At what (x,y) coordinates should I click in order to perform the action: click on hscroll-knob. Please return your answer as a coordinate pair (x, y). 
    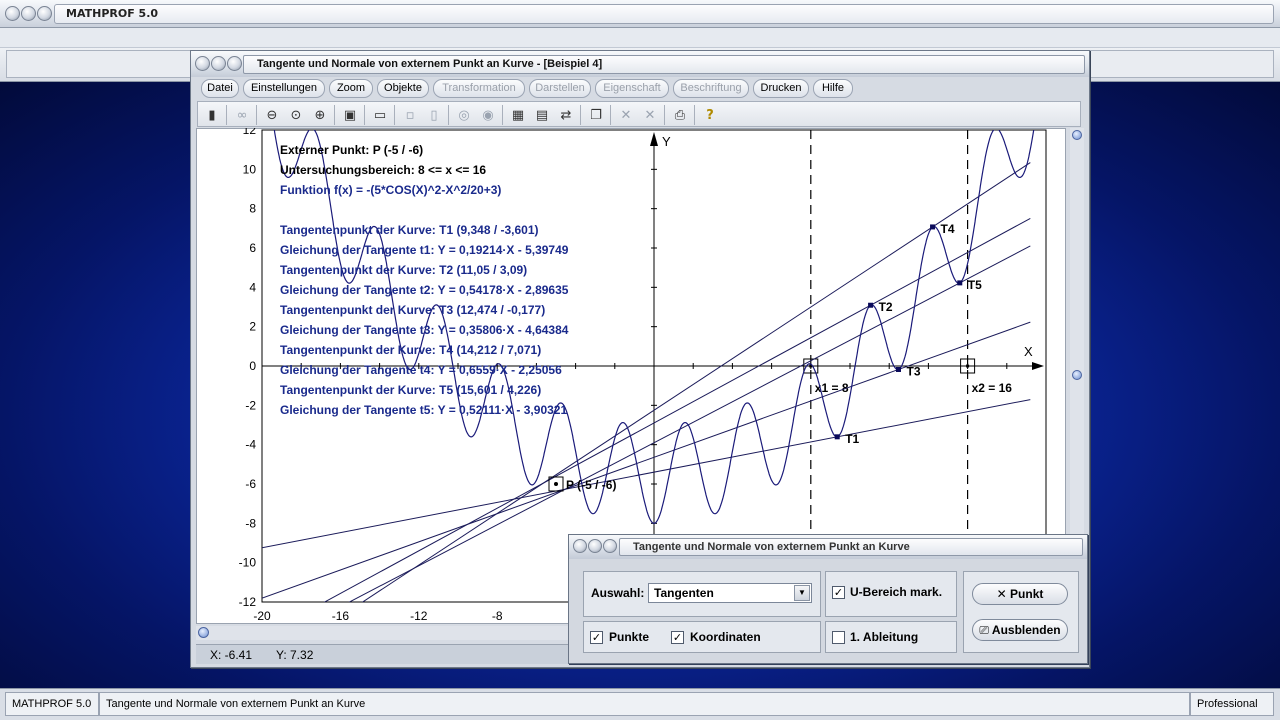
    Looking at the image, I should click on (203, 632).